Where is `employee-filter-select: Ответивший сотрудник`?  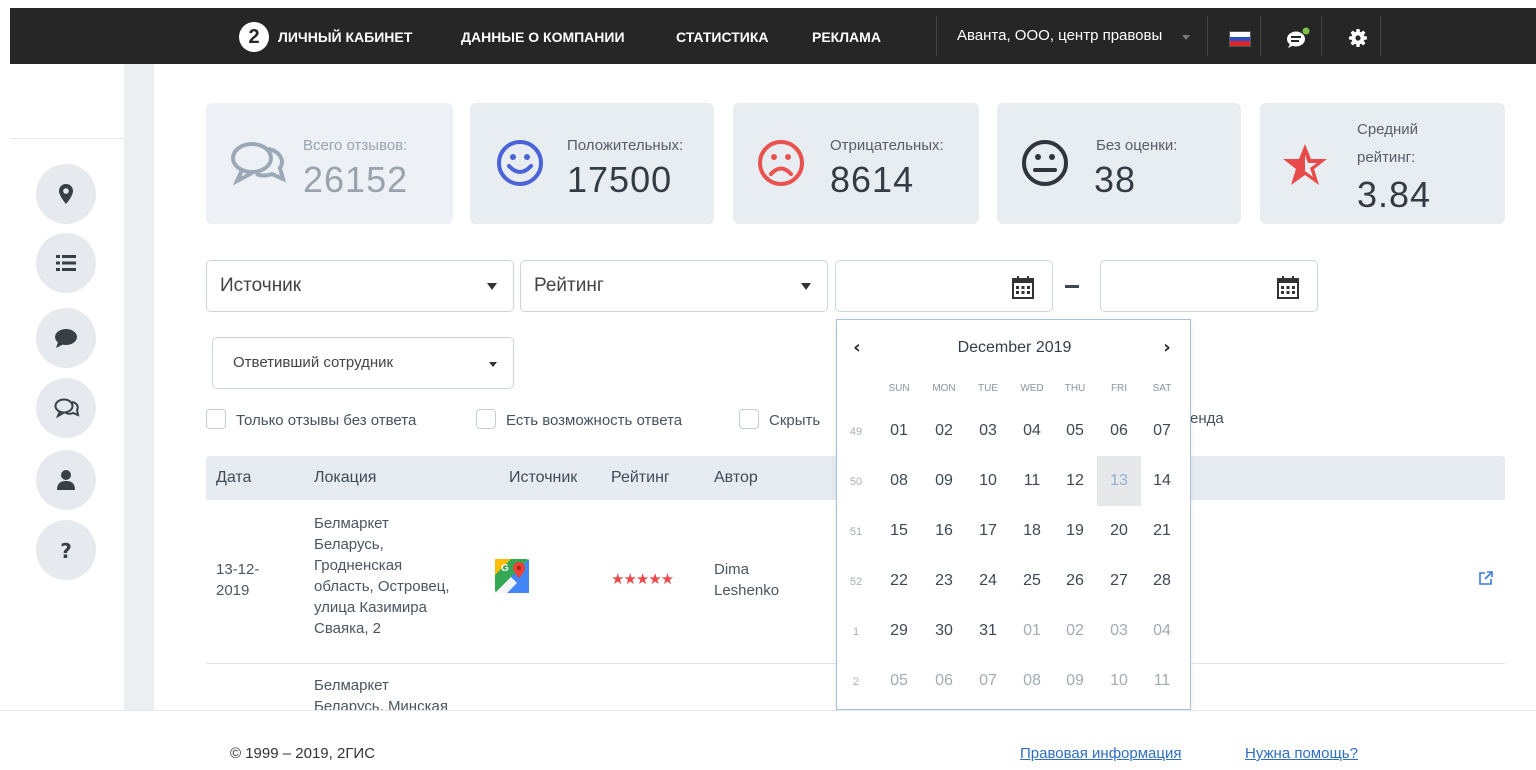 employee-filter-select: Ответивший сотрудник is located at coordinates (363, 363).